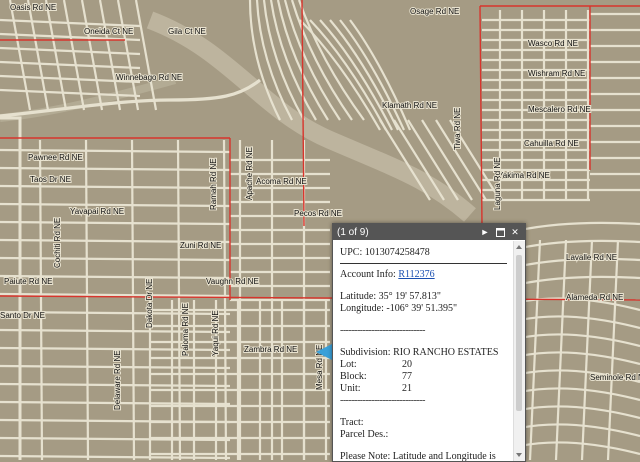  I want to click on street-label: Oasis Rd NE, so click(33, 7).